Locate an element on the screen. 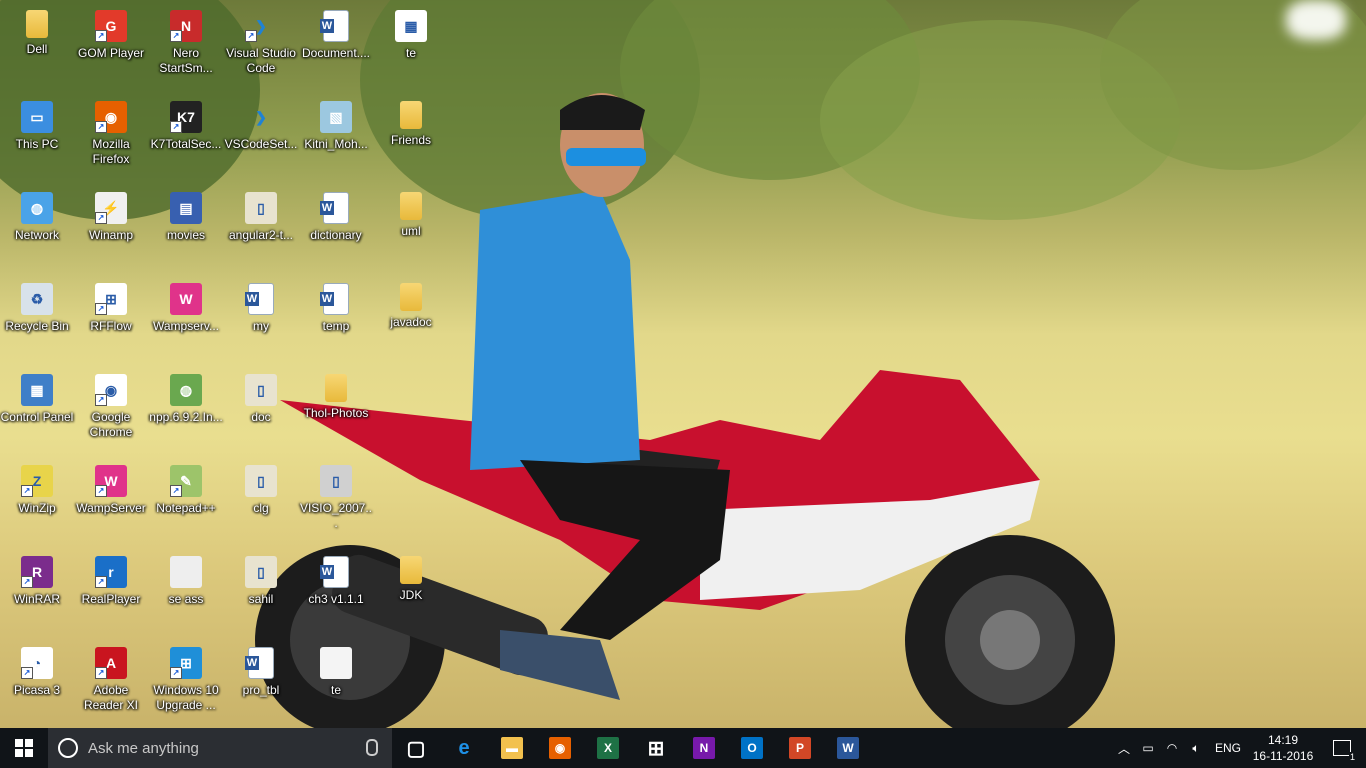 Image resolution: width=1366 pixels, height=768 pixels. search-input is located at coordinates (218, 748).